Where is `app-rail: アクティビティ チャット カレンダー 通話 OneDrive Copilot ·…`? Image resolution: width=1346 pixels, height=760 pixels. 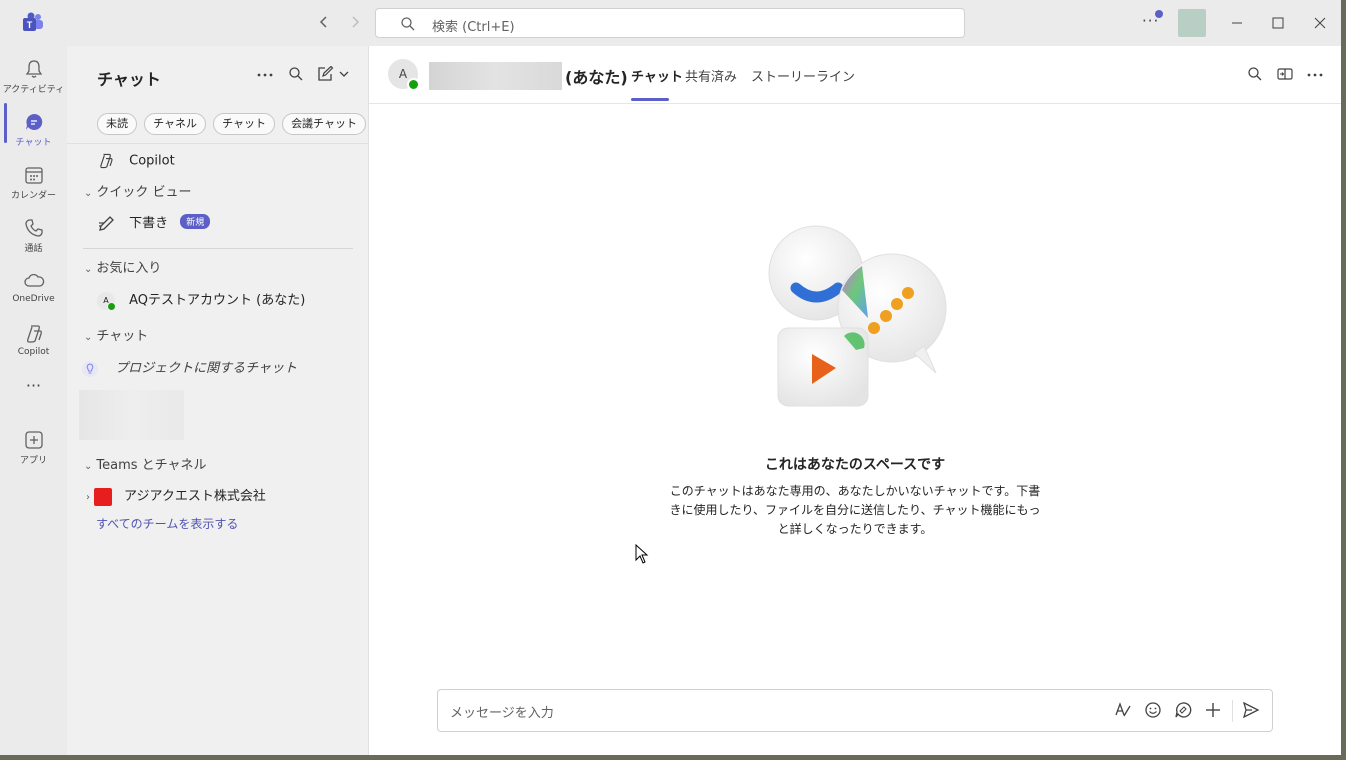 app-rail: アクティビティ チャット カレンダー 通話 OneDrive Copilot ·… is located at coordinates (33, 400).